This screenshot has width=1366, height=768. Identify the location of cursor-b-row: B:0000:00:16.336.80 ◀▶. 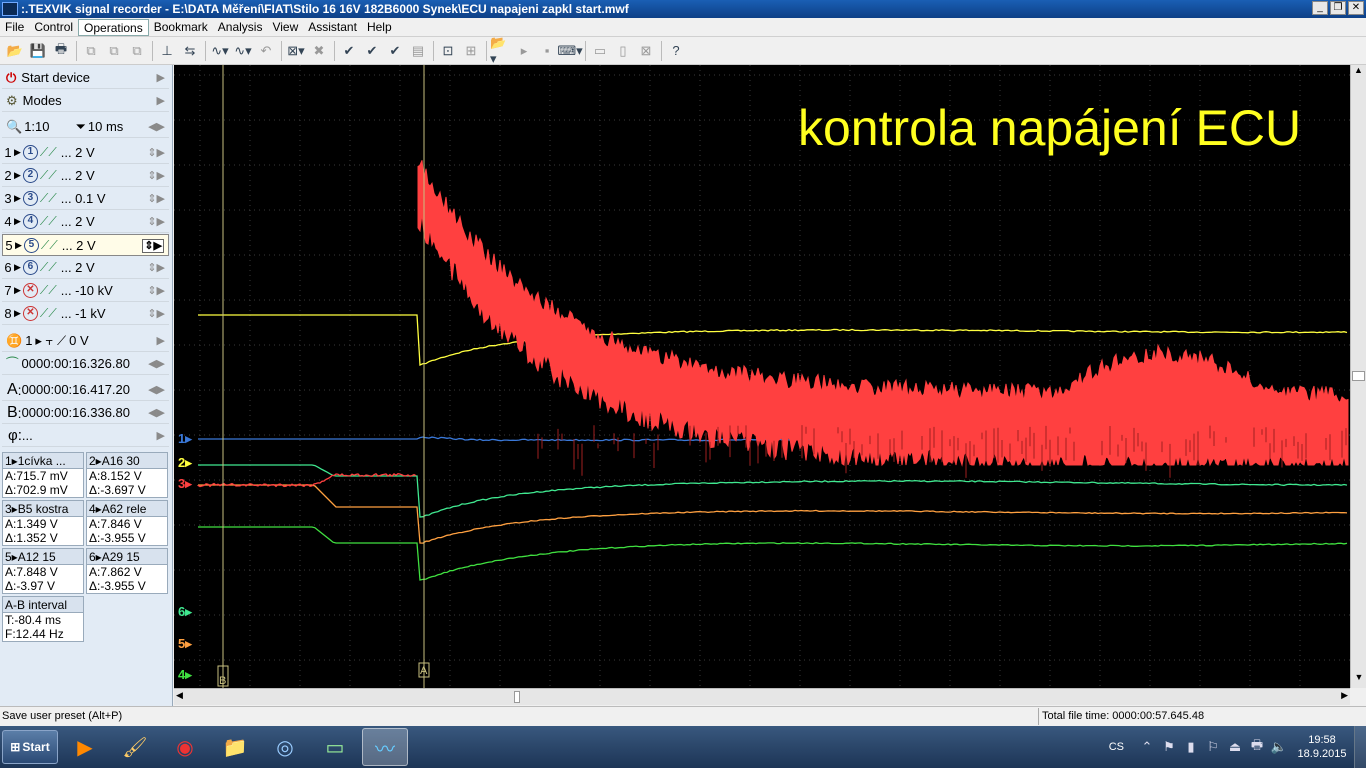
(85, 413).